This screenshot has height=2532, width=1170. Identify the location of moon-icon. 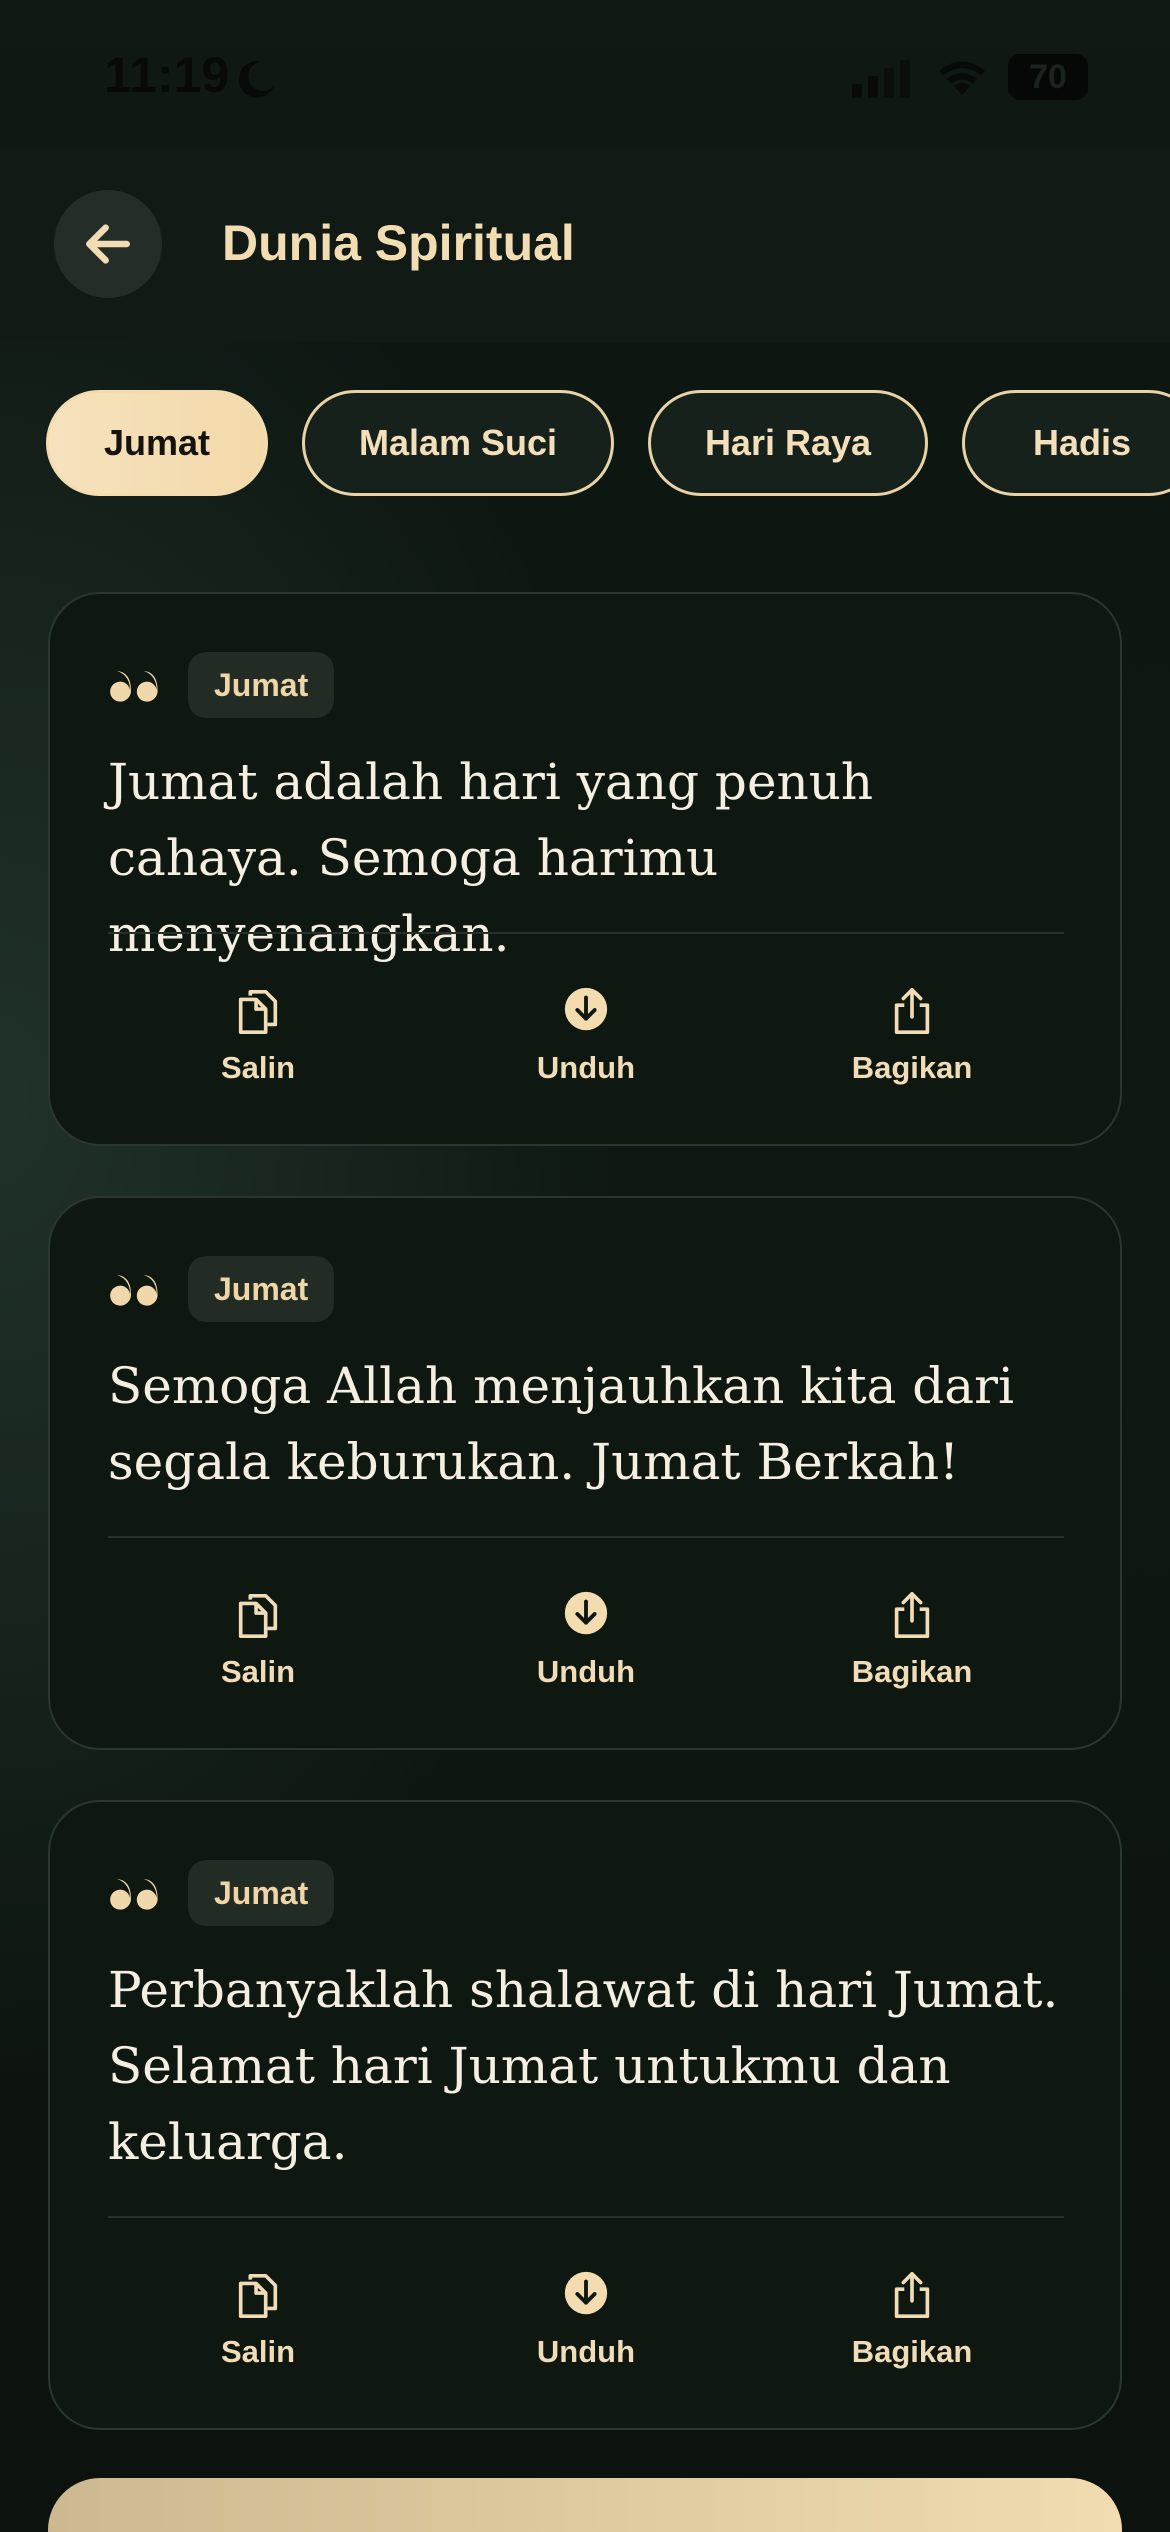
(256, 79).